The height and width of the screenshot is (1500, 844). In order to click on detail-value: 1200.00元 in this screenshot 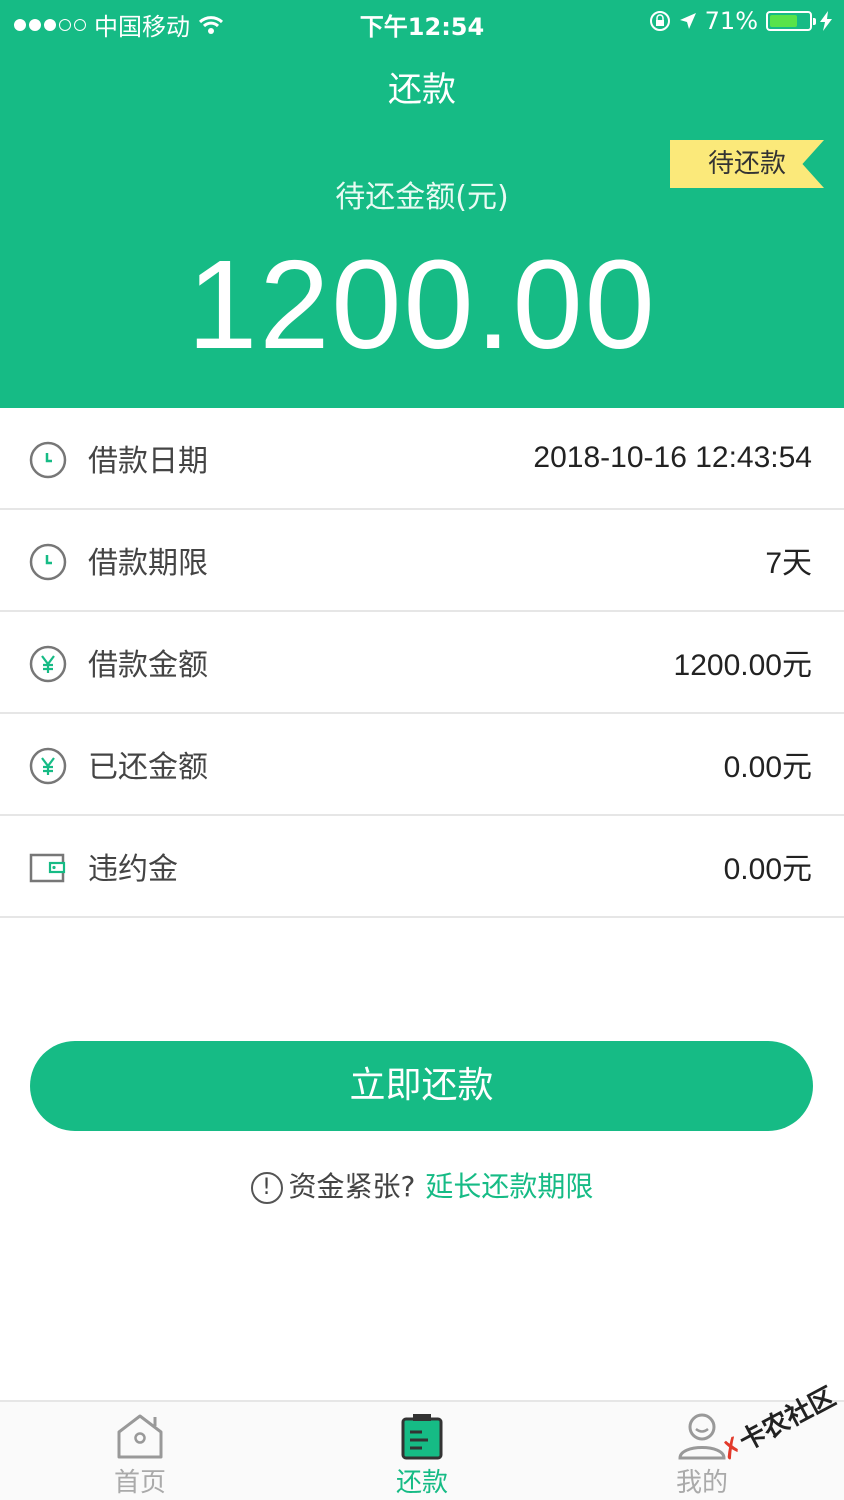, I will do `click(742, 665)`.